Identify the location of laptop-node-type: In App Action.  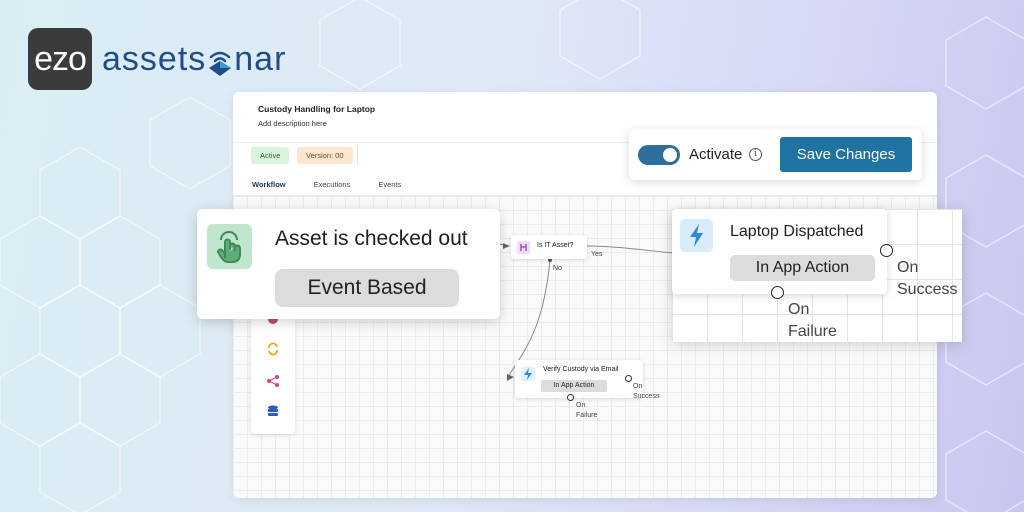
(802, 268).